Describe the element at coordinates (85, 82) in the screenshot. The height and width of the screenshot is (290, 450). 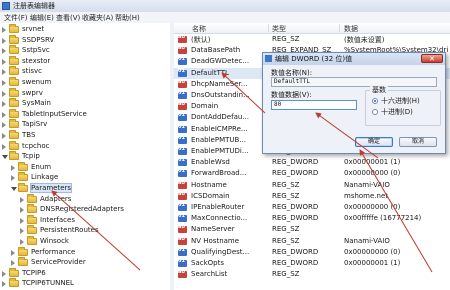
I see `tree-item: swenum` at that location.